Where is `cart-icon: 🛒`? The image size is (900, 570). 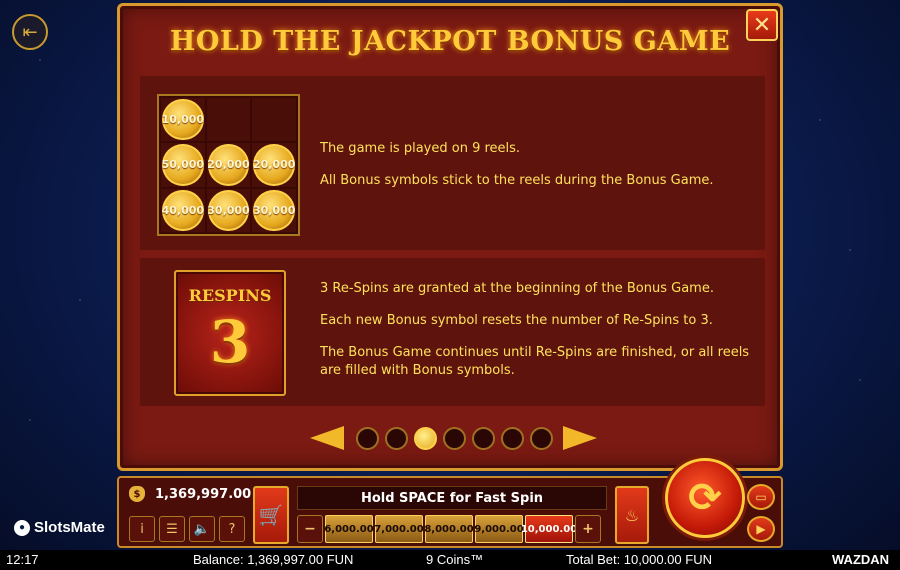
cart-icon: 🛒 is located at coordinates (271, 515).